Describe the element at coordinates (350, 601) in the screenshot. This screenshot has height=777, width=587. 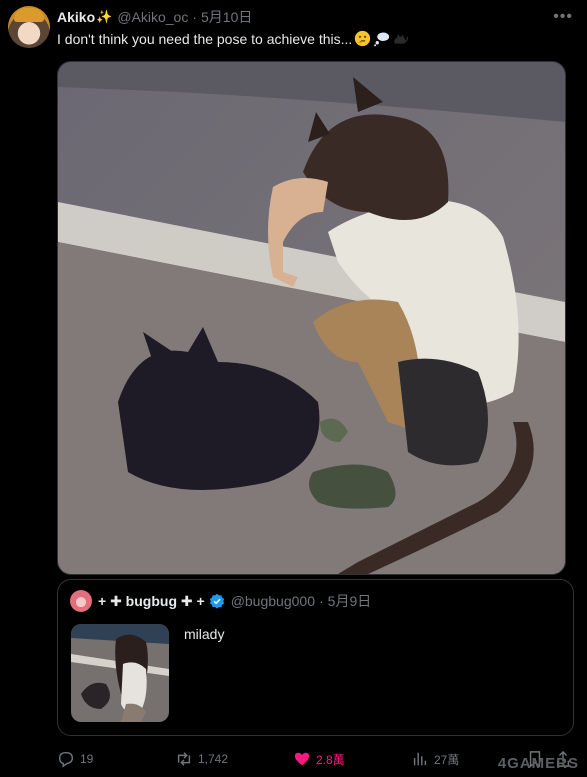
I see `quoted-tweet-date: 5月9日` at that location.